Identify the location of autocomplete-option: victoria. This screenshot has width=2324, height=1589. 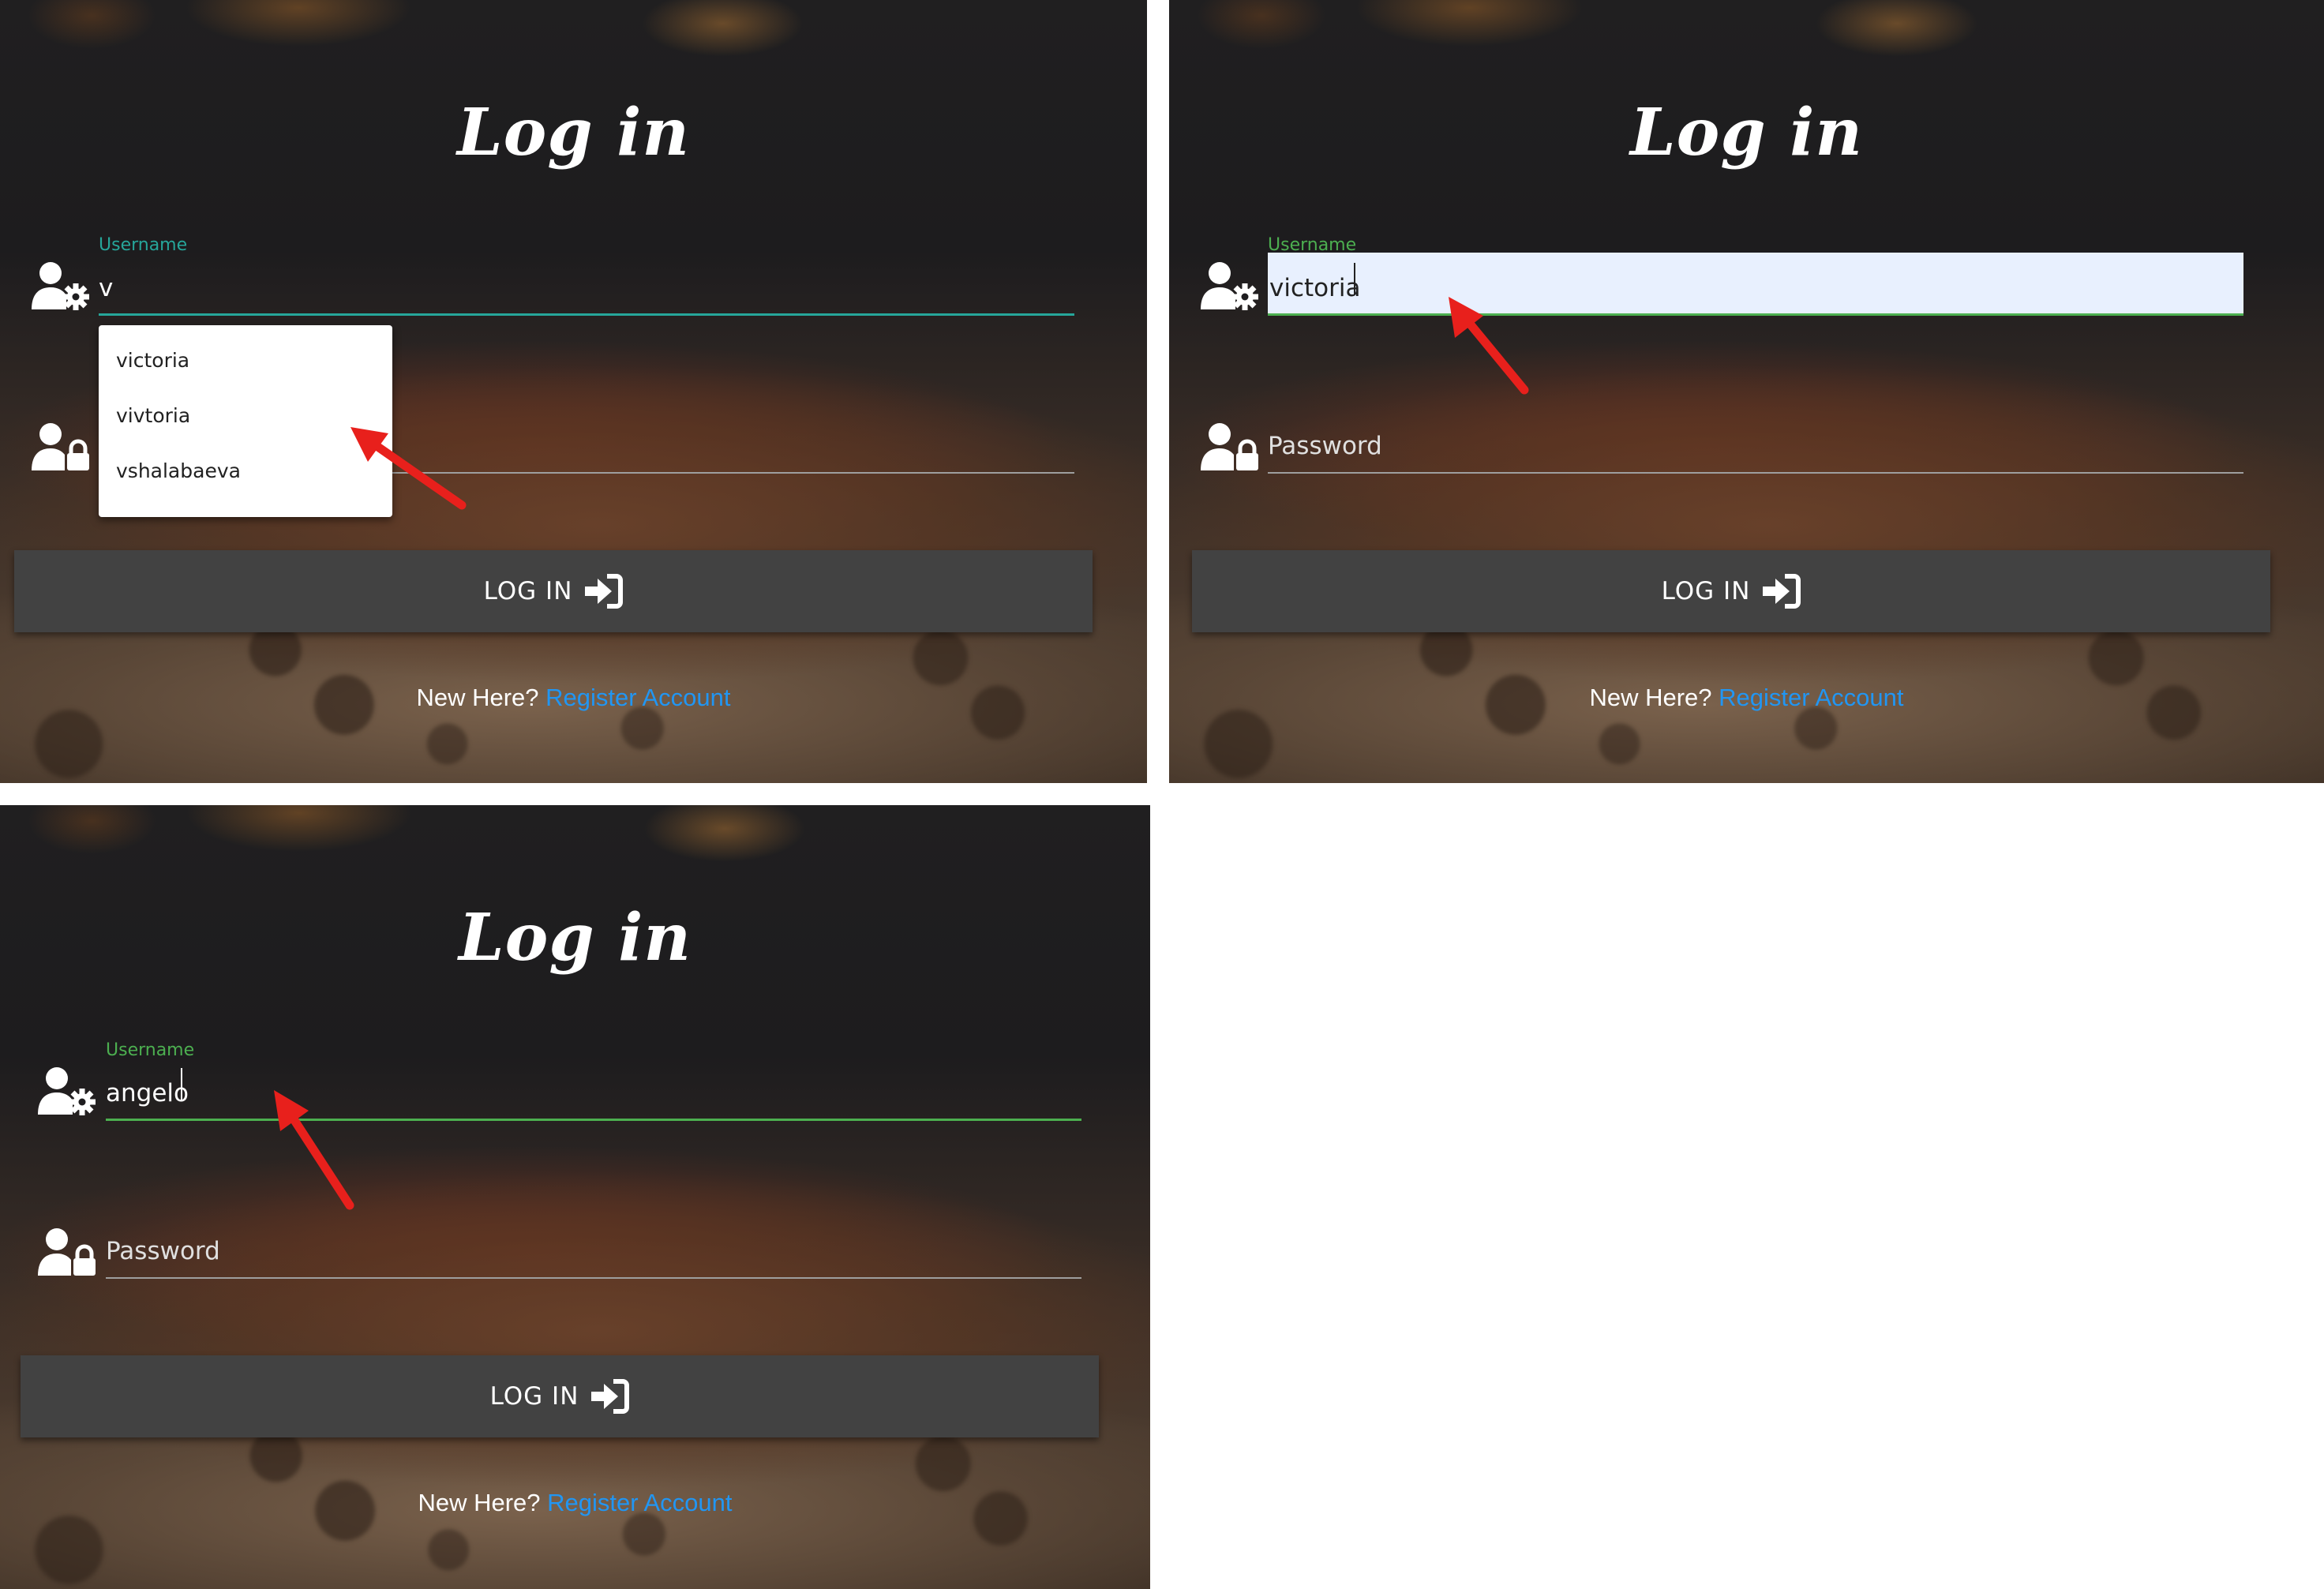
(245, 360).